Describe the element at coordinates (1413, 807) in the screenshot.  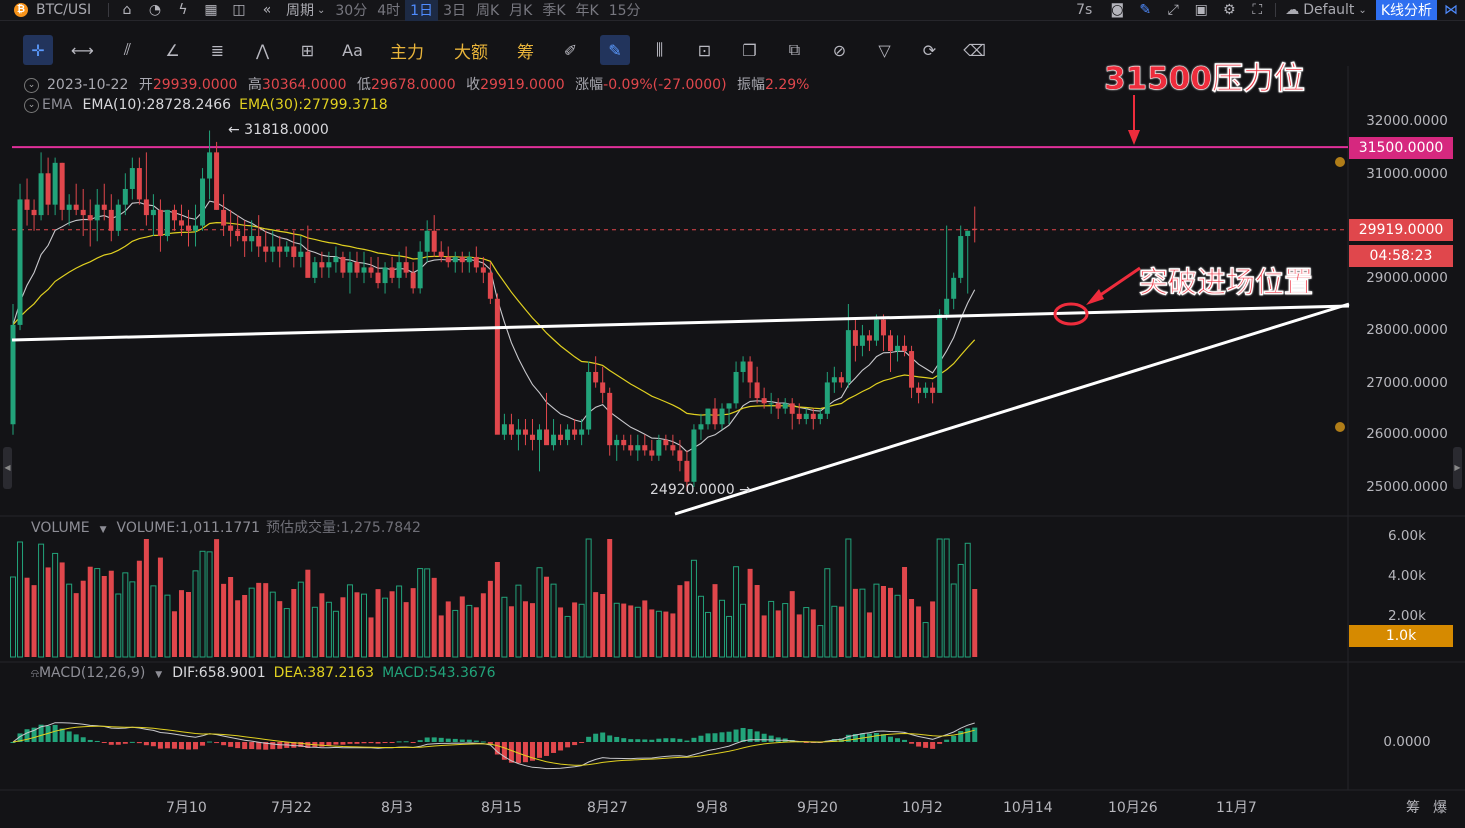
I see `chips-toggle: 筹` at that location.